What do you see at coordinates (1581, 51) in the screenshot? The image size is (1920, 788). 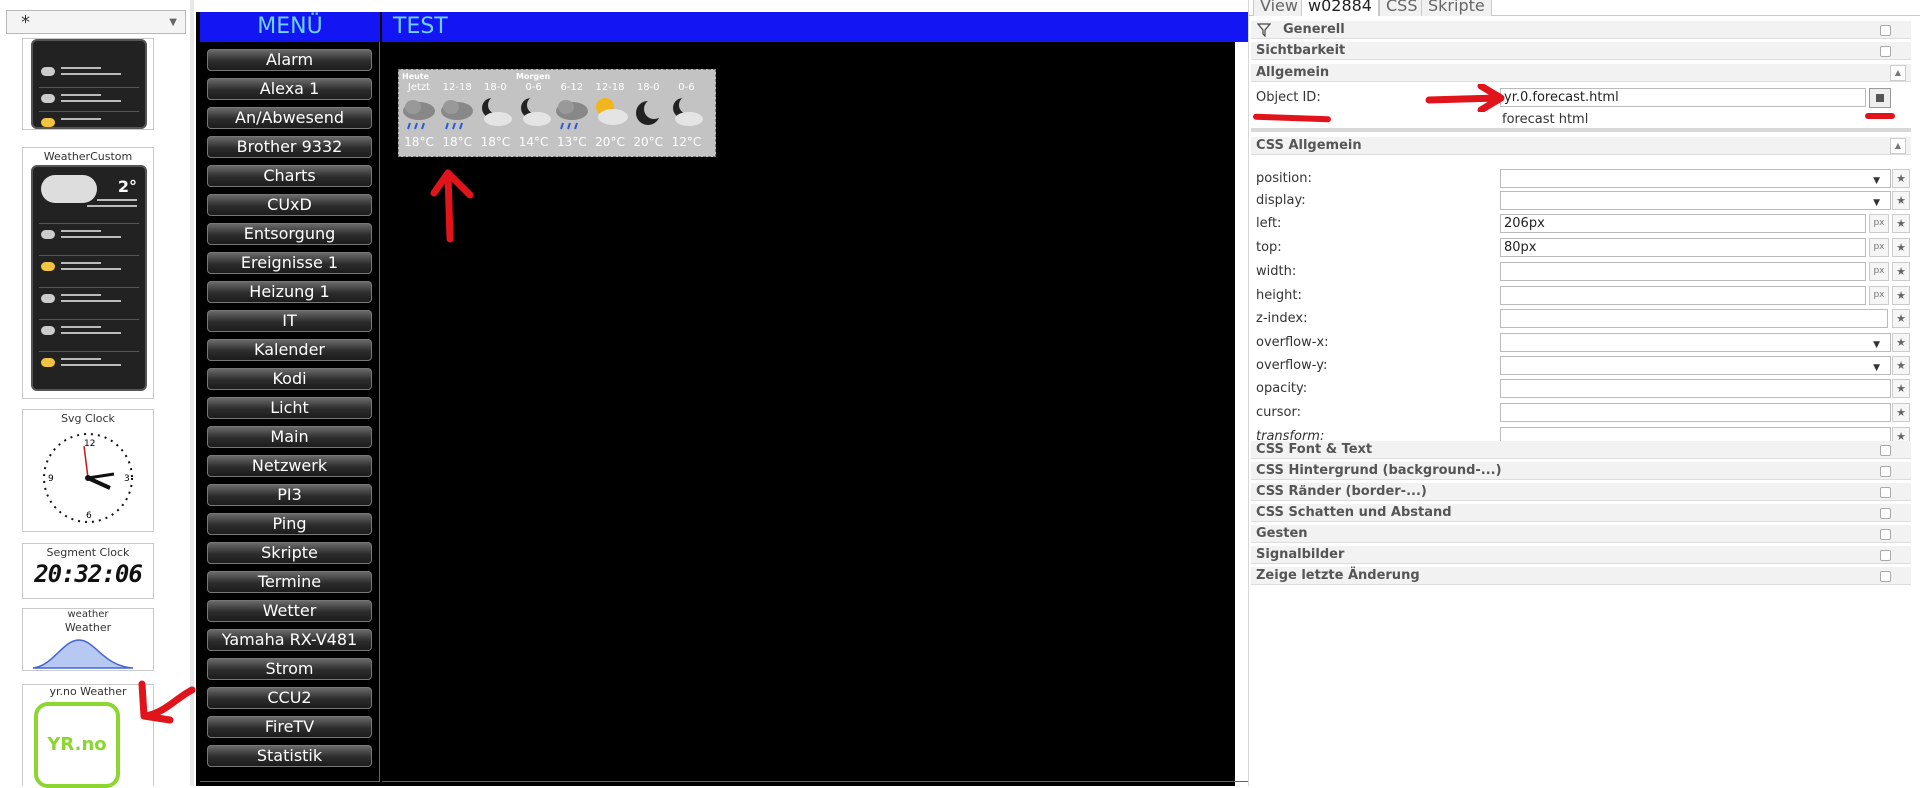 I see `section-sichtbarkeit: Sichtbarkeit` at bounding box center [1581, 51].